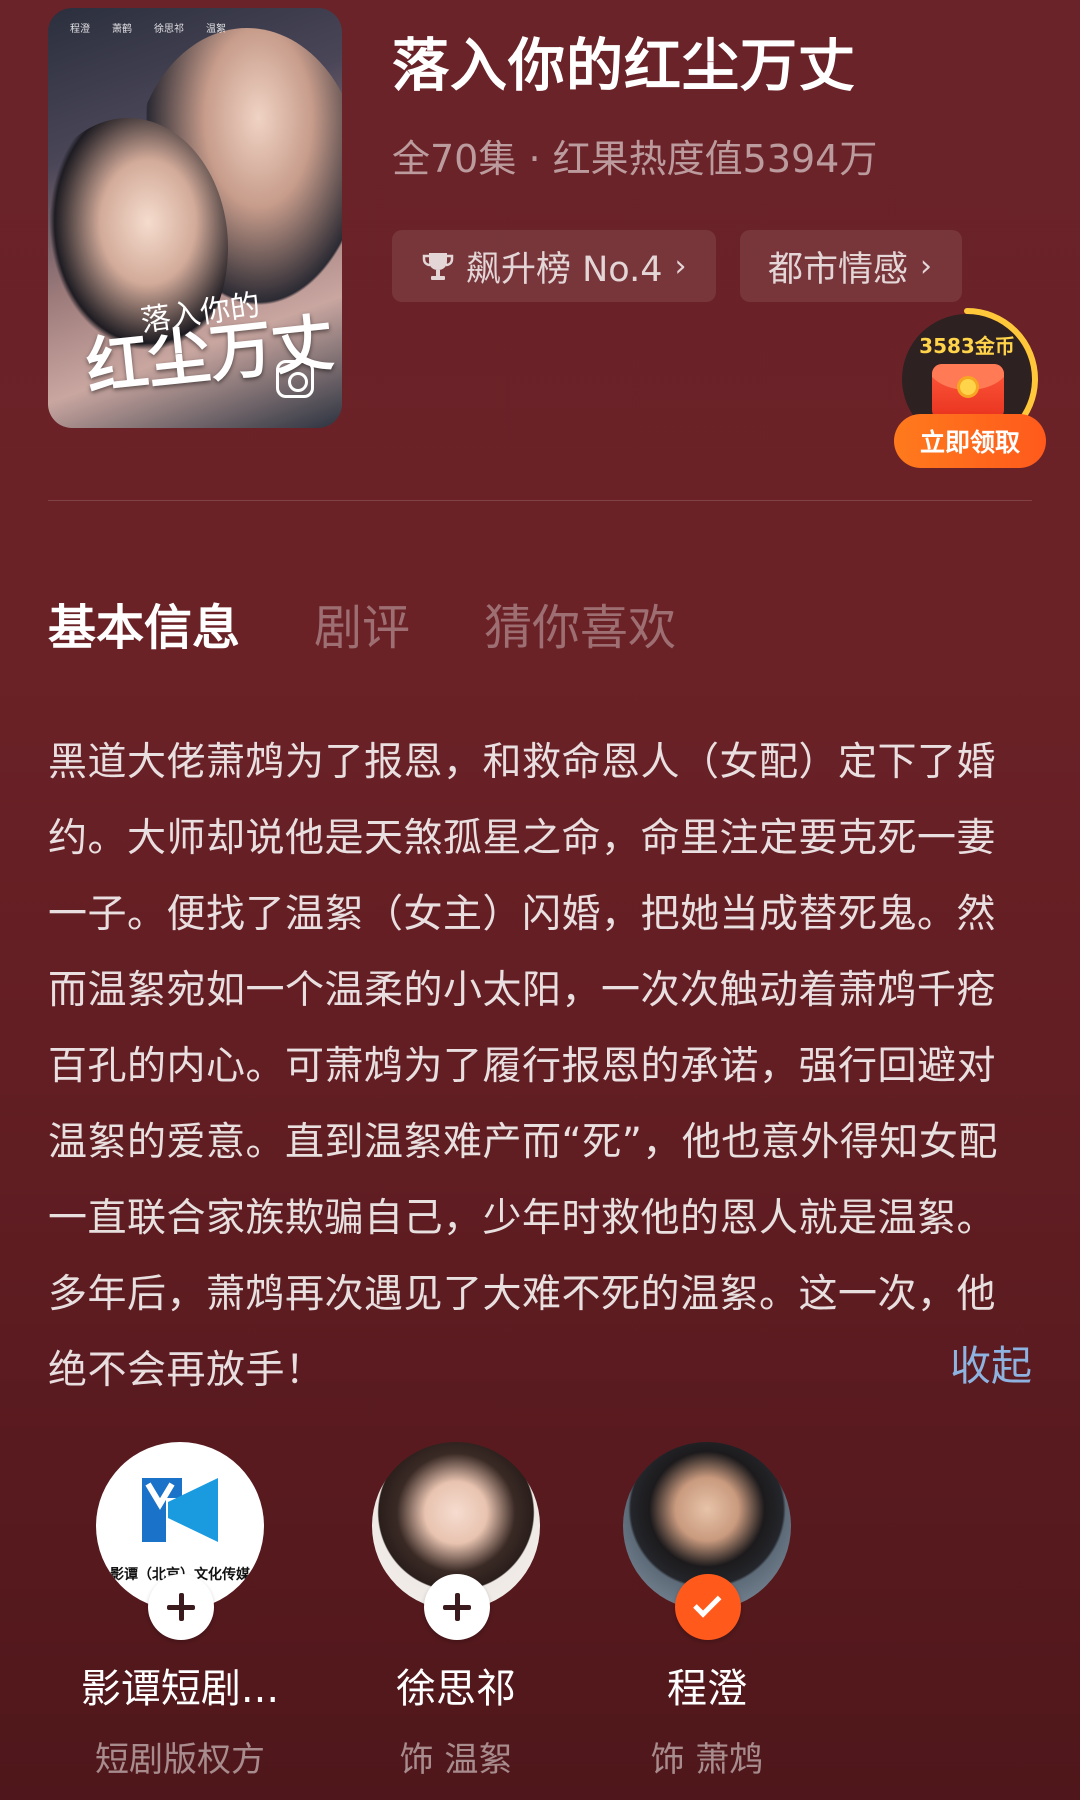 The width and height of the screenshot is (1080, 1800). I want to click on cast-item-actress: 徐思祁 饰 温絮, so click(456, 1611).